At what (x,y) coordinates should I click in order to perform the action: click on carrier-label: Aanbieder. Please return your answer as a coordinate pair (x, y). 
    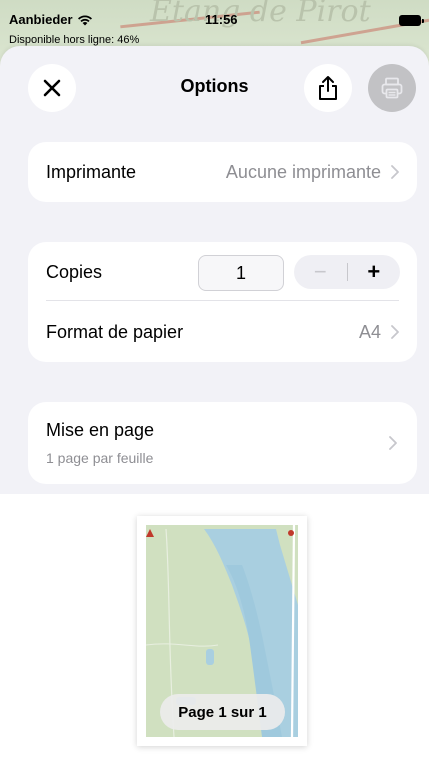
    Looking at the image, I should click on (41, 19).